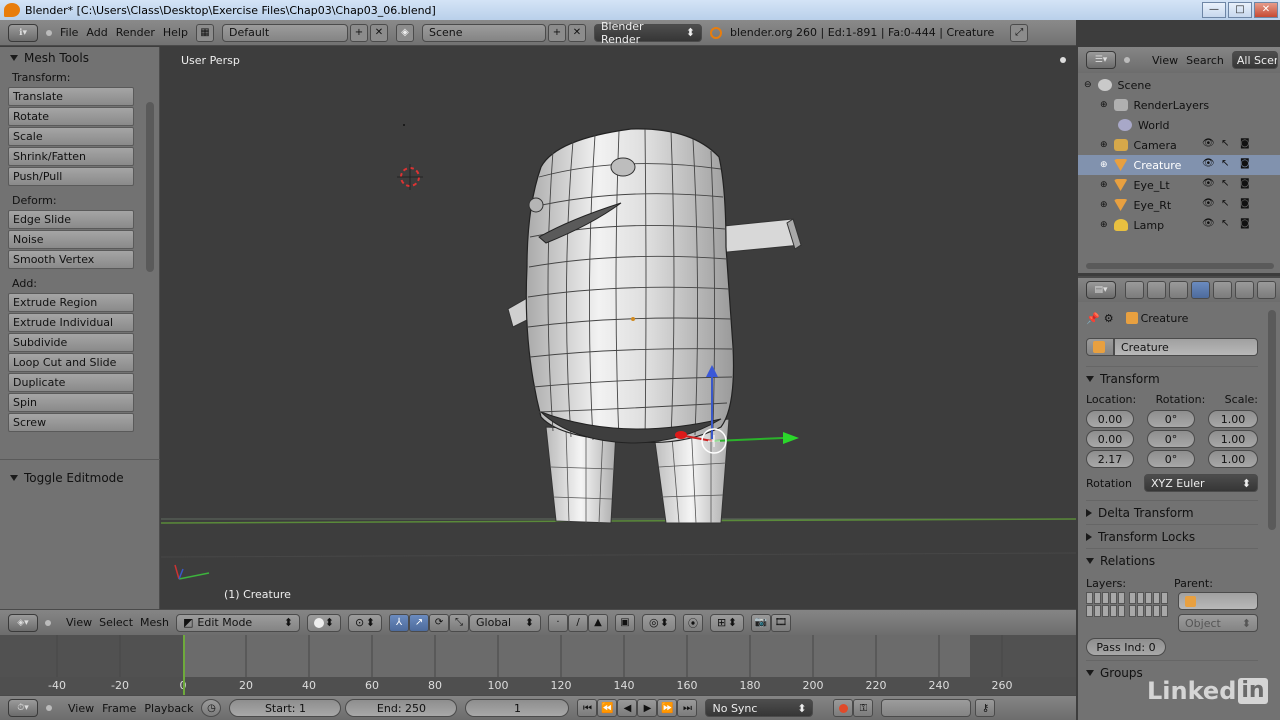 The image size is (1280, 720). What do you see at coordinates (1201, 483) in the screenshot?
I see `rotation-mode-select: XYZ Euler ⬍` at bounding box center [1201, 483].